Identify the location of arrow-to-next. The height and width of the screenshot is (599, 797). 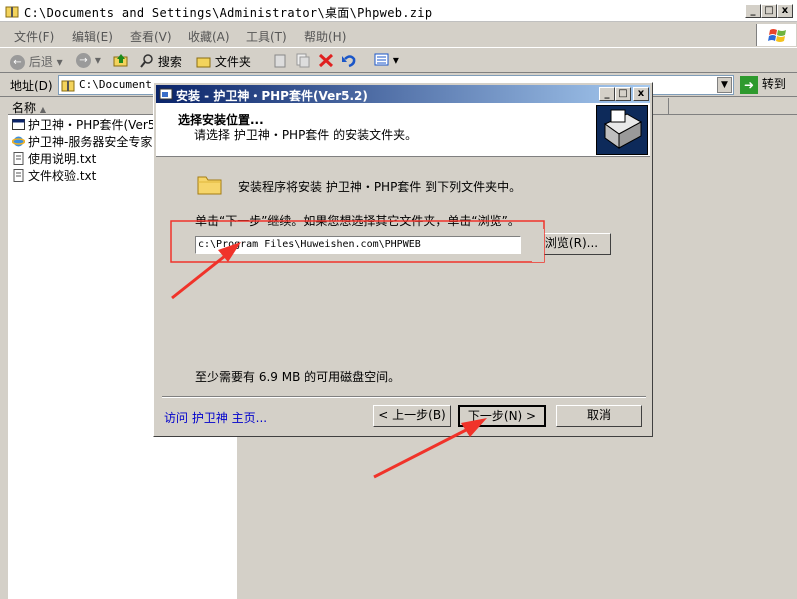
(422, 452).